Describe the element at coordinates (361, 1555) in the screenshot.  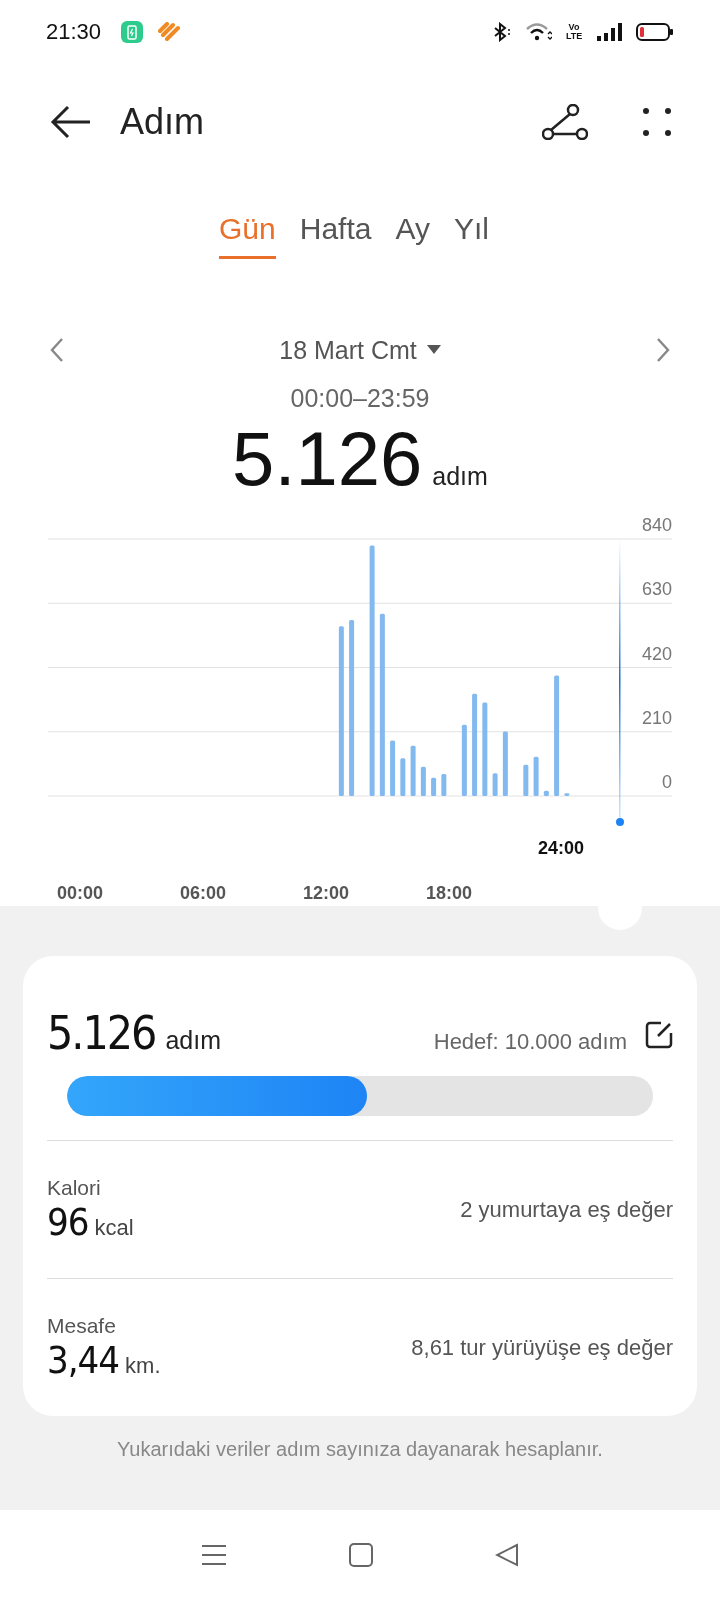
I see `home-nav-button` at that location.